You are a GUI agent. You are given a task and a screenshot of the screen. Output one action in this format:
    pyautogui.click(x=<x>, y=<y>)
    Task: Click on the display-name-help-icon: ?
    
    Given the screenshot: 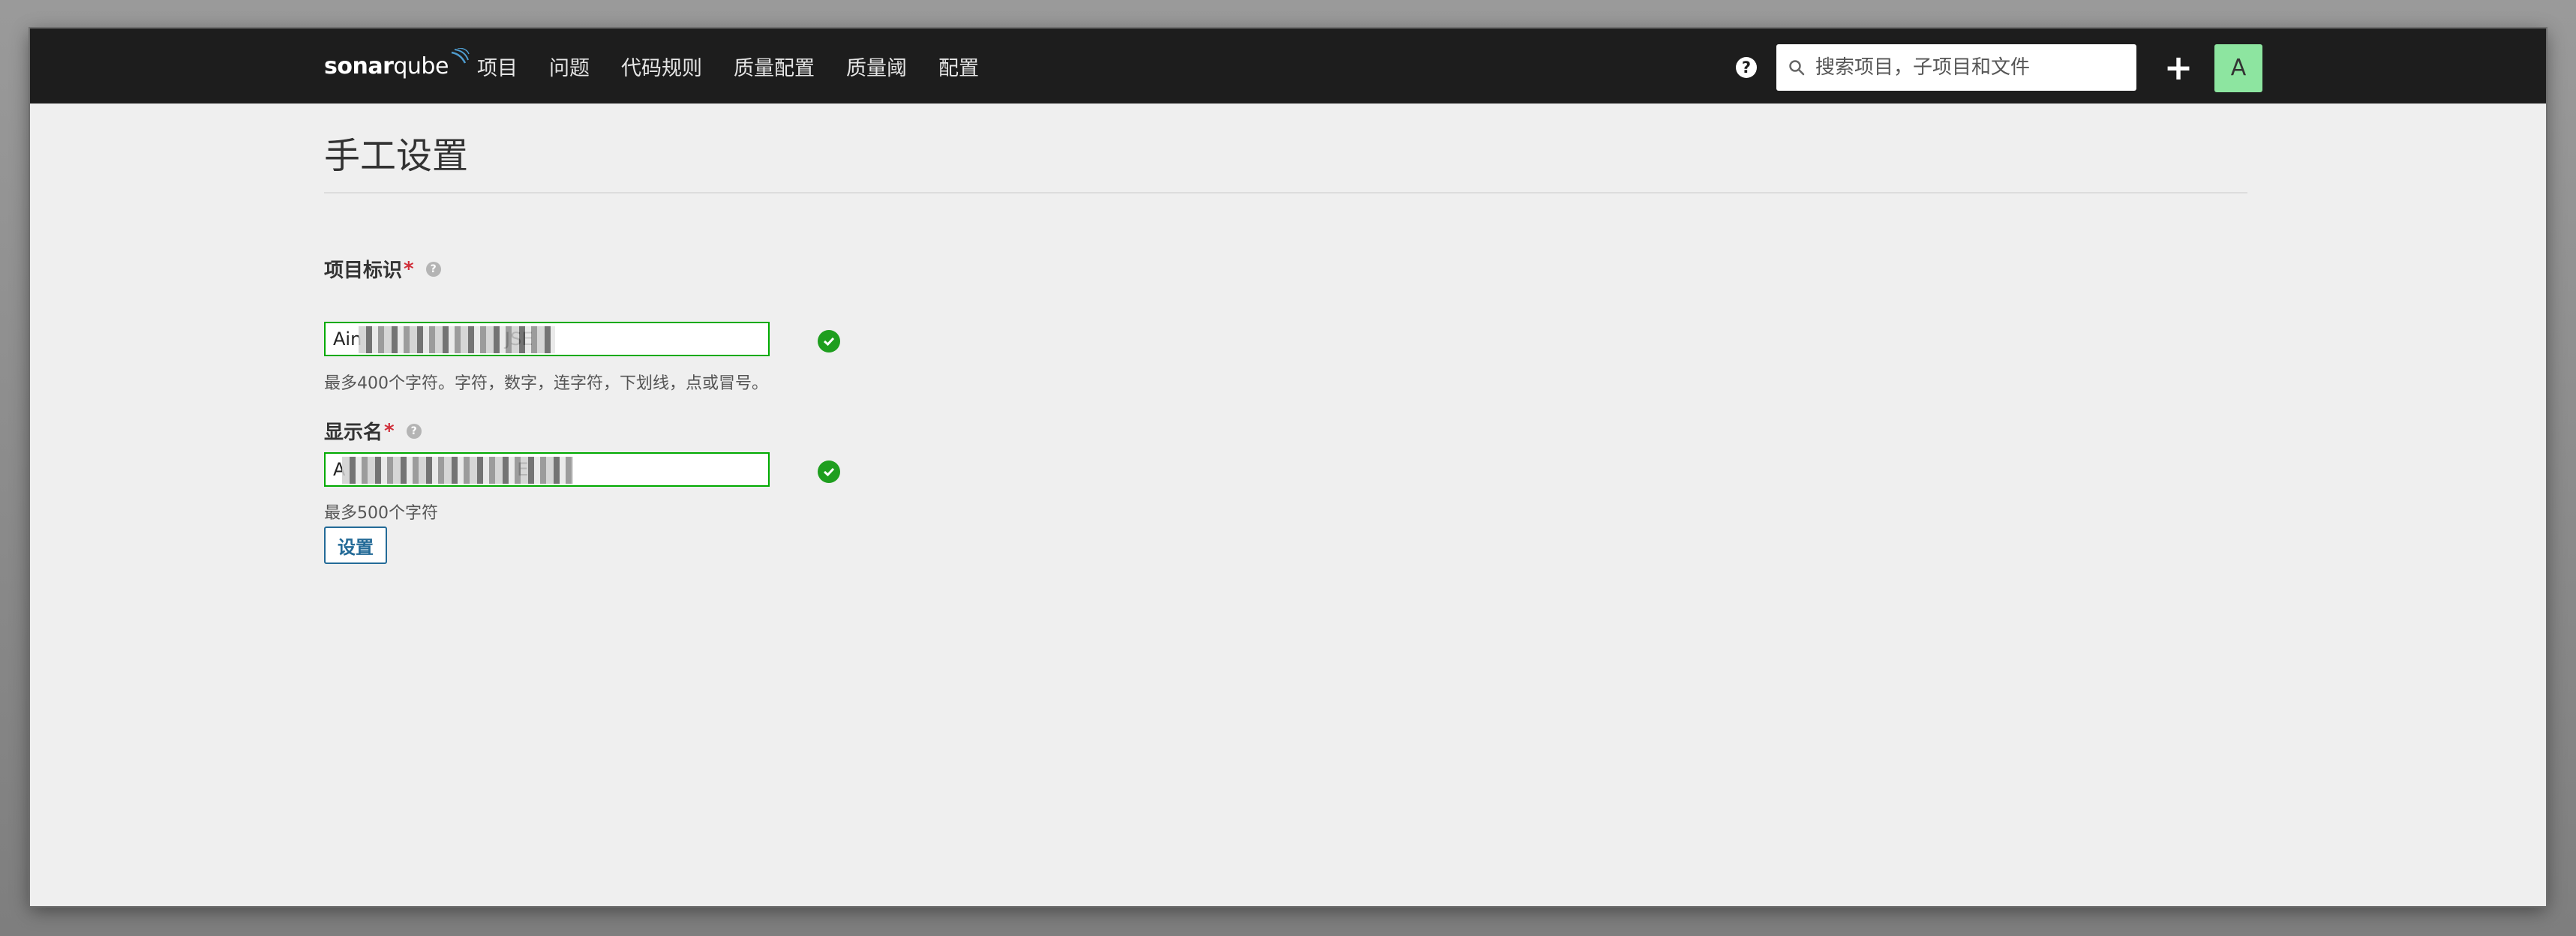 What is the action you would take?
    pyautogui.click(x=414, y=431)
    